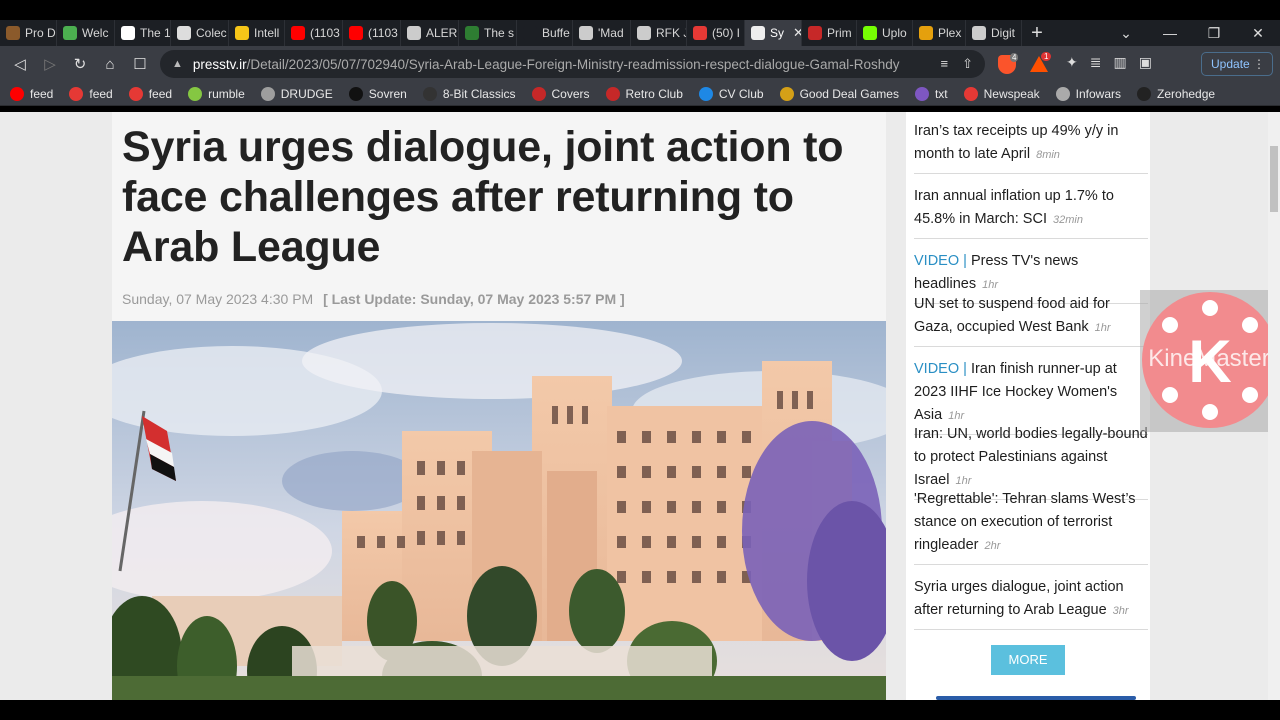  I want to click on home-button: ⌂, so click(110, 64).